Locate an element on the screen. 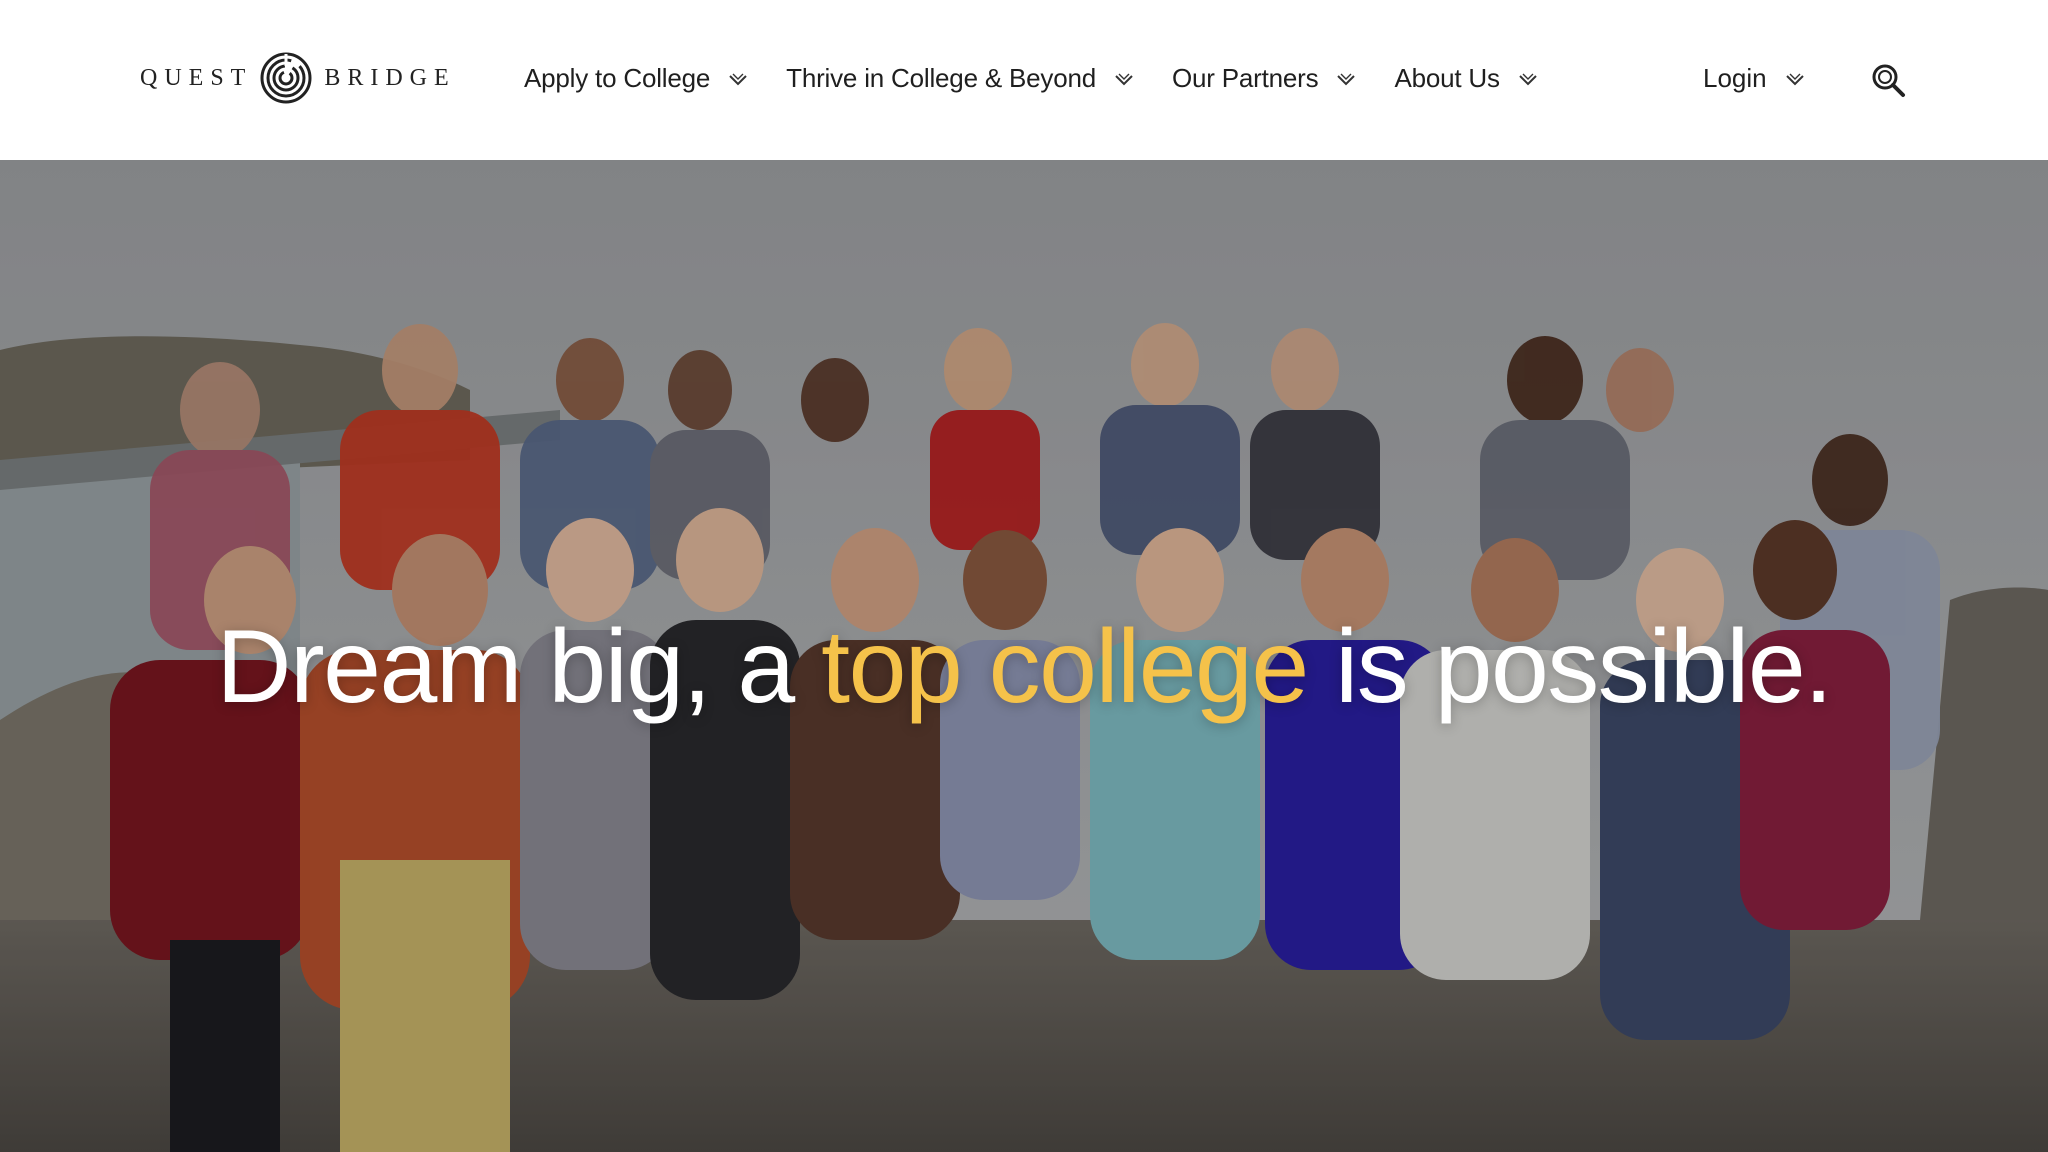 The width and height of the screenshot is (2048, 1152). questbridge-logo: QUEST BRIDGE is located at coordinates (298, 78).